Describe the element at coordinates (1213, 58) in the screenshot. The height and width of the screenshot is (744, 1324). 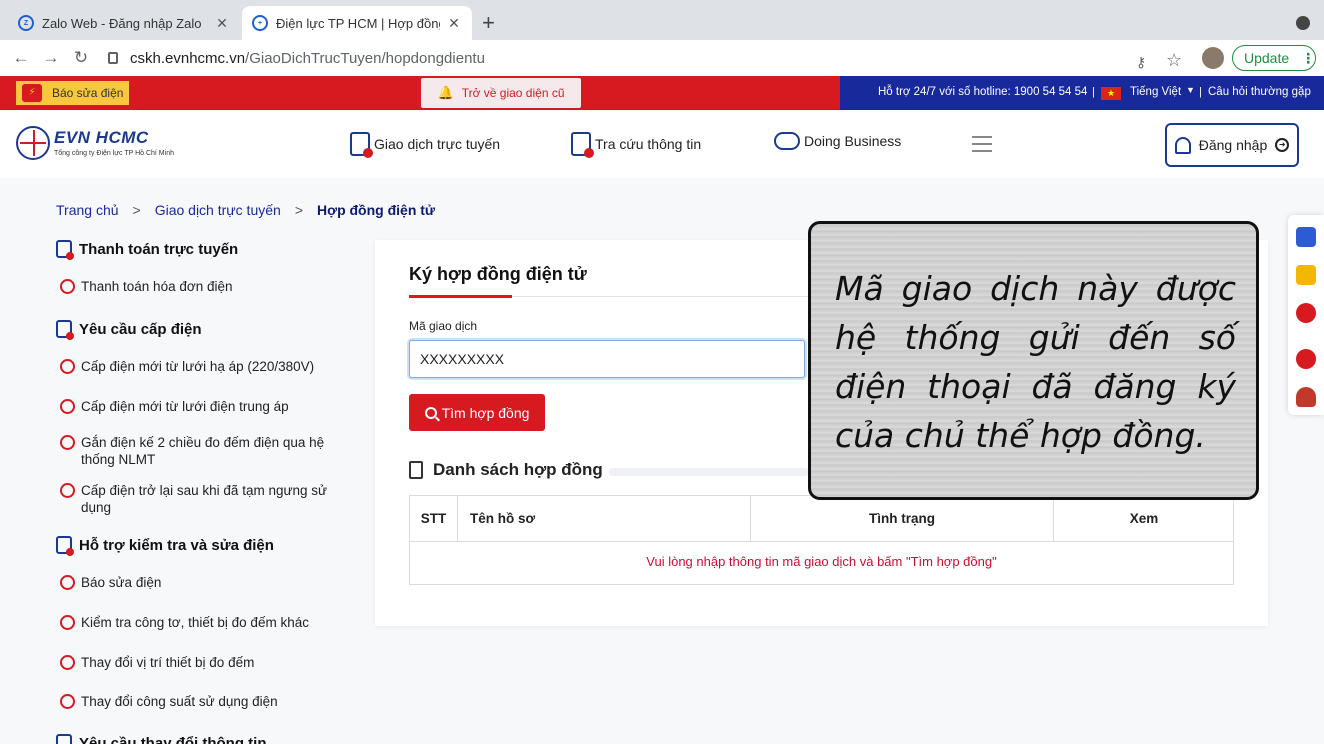
I see `avatar` at that location.